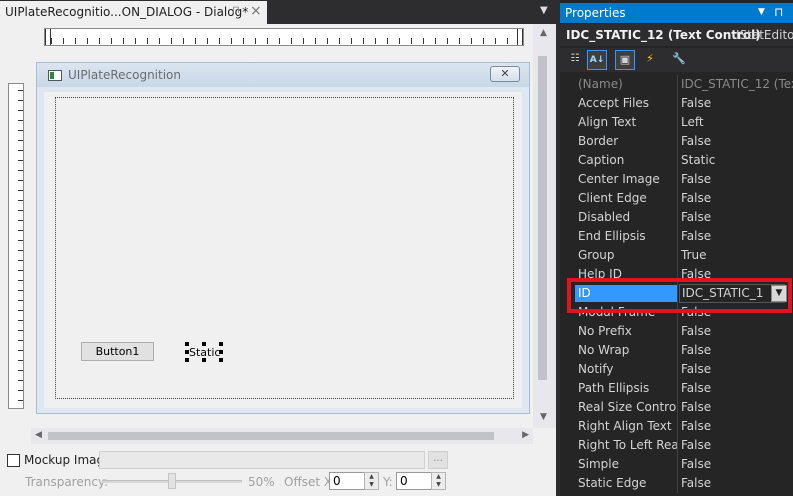 The image size is (793, 496). Describe the element at coordinates (284, 41) in the screenshot. I see `ruler-ticks` at that location.